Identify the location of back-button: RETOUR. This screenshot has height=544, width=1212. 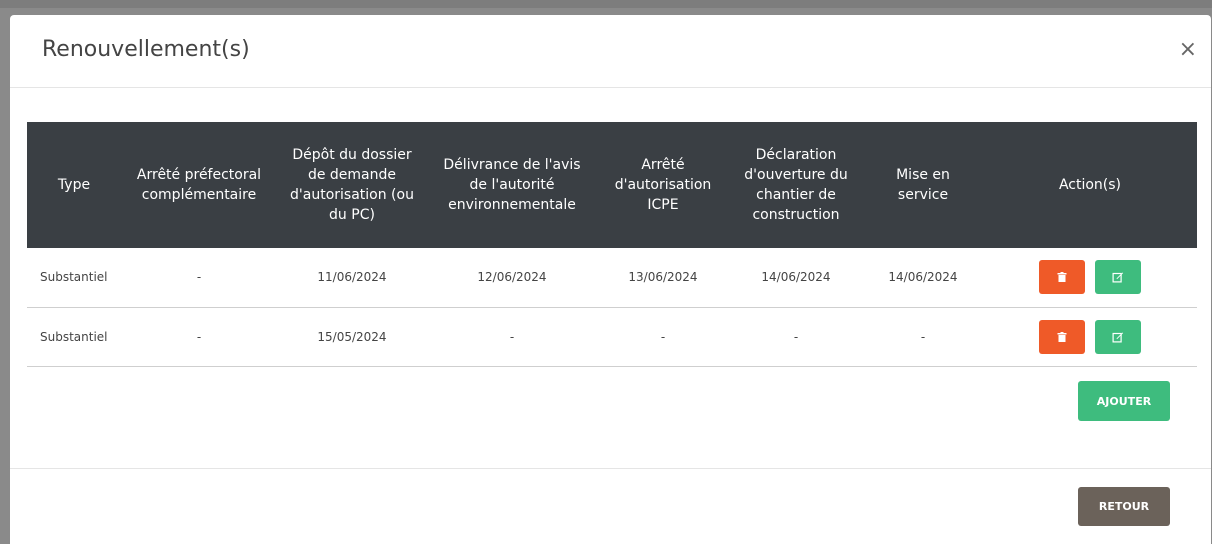
(1124, 506).